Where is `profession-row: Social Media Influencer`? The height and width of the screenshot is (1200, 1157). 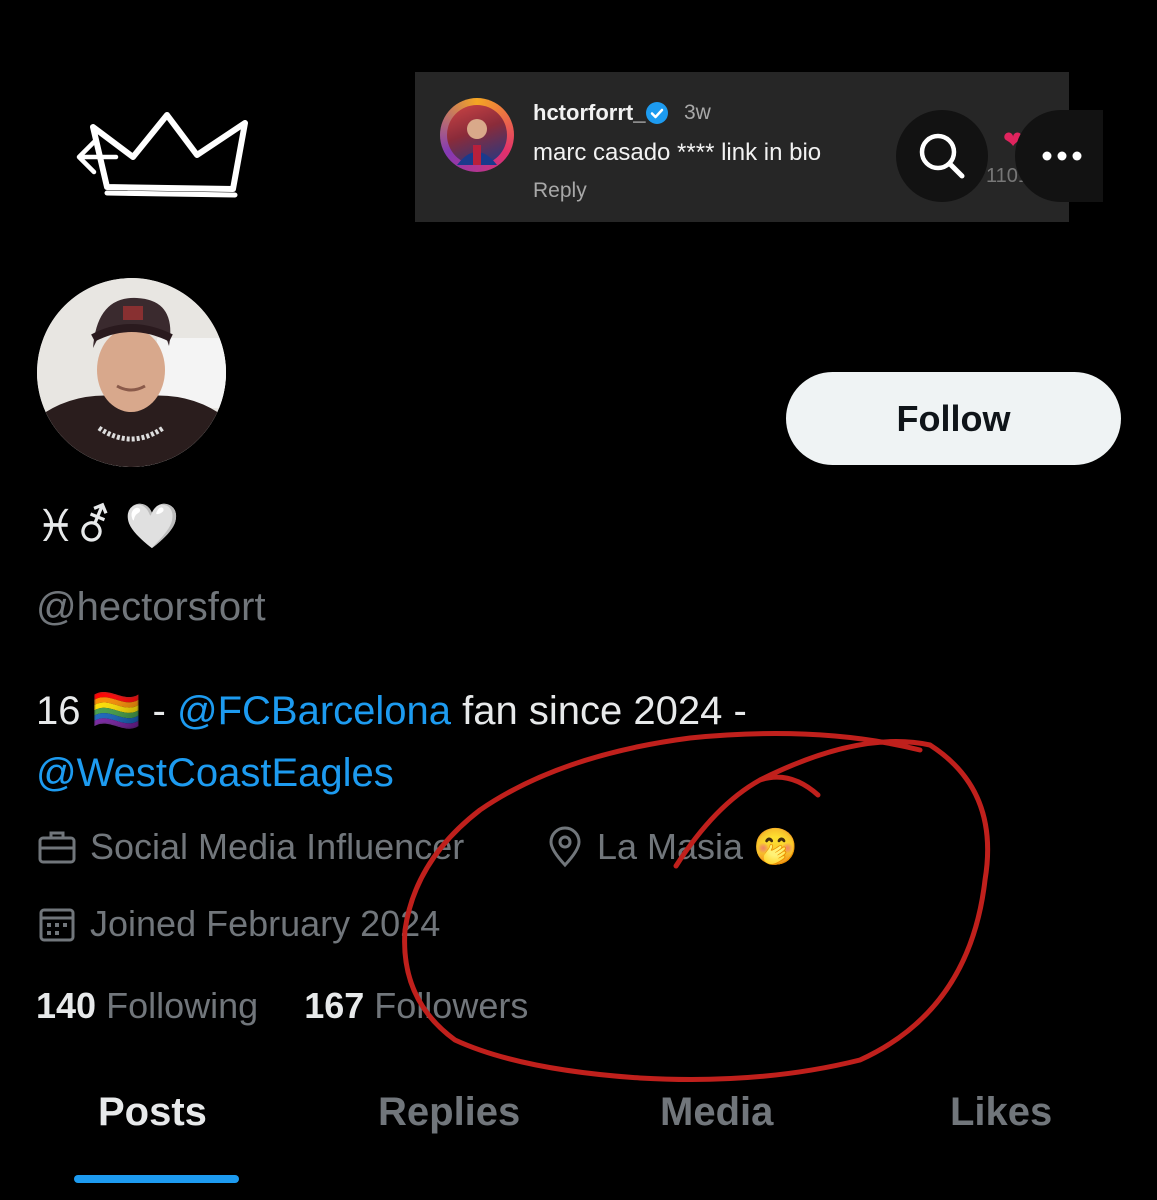
profession-row: Social Media Influencer is located at coordinates (250, 847).